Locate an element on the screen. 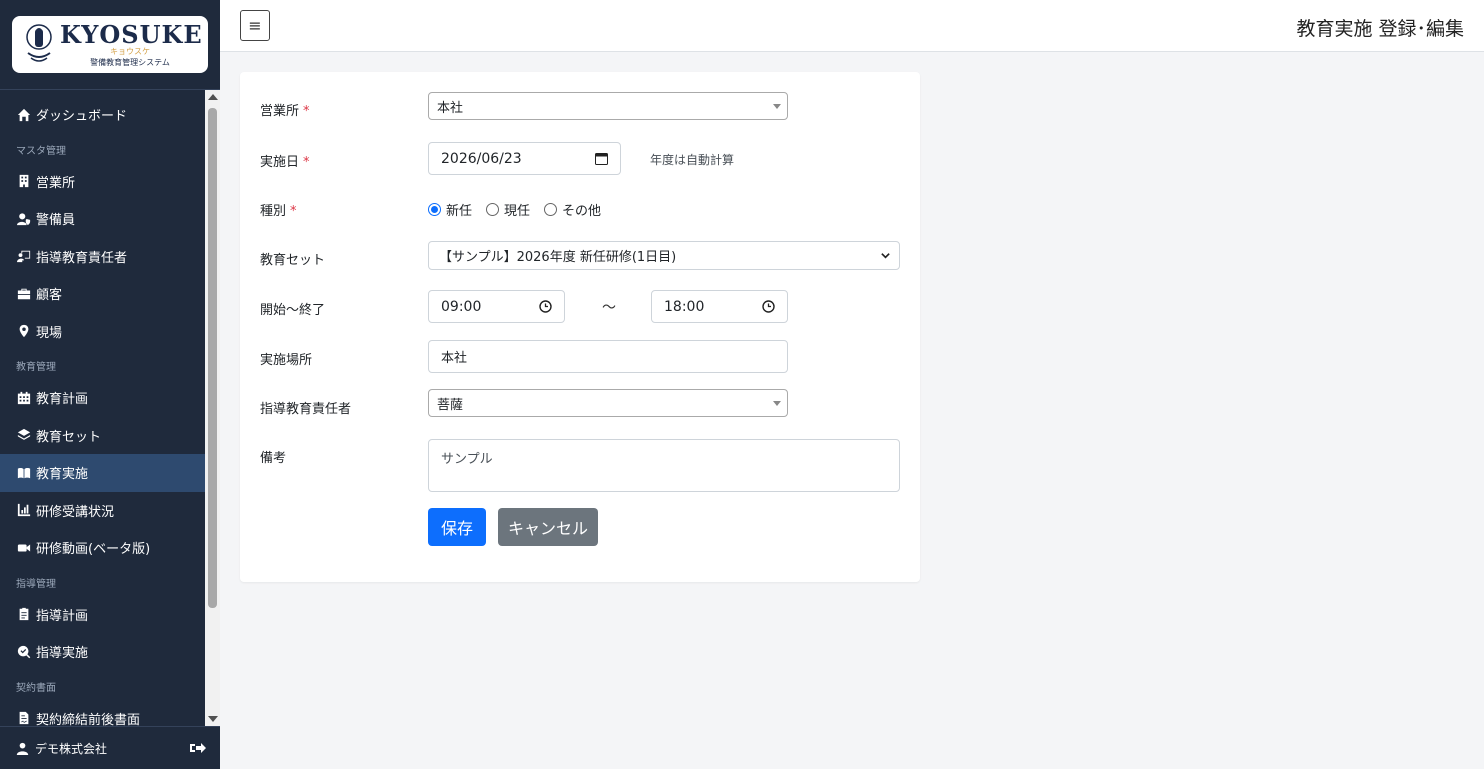  sidebar-item-label: 教育セット is located at coordinates (69, 437).